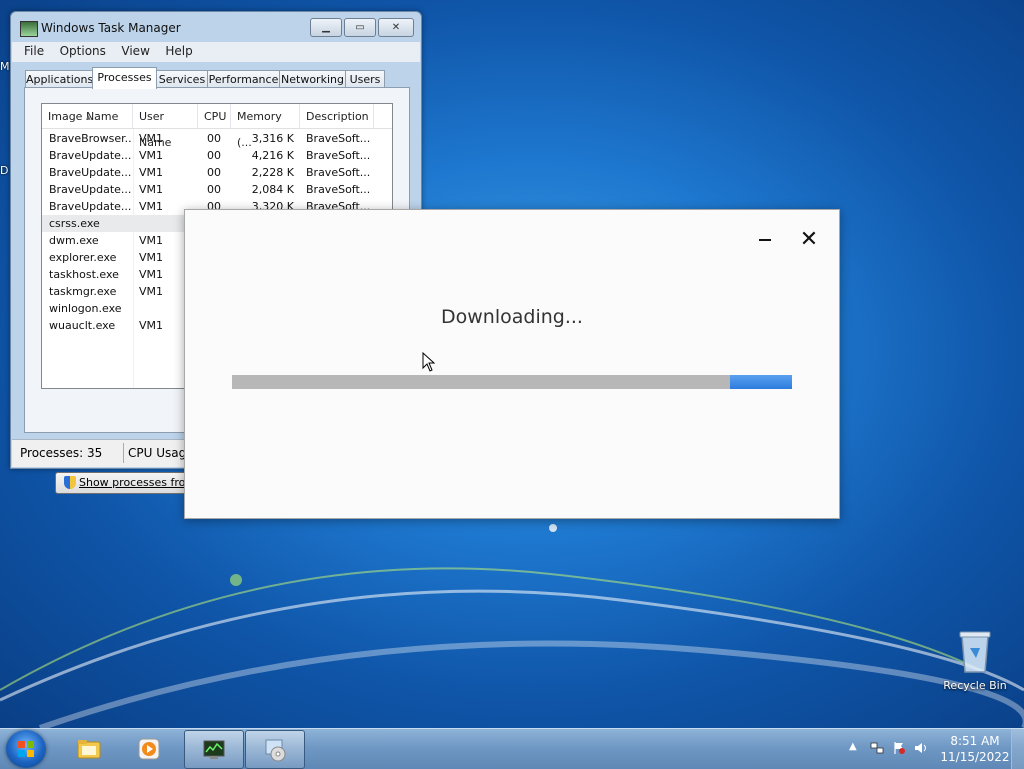  Describe the element at coordinates (761, 382) in the screenshot. I see `download-progress-fill` at that location.